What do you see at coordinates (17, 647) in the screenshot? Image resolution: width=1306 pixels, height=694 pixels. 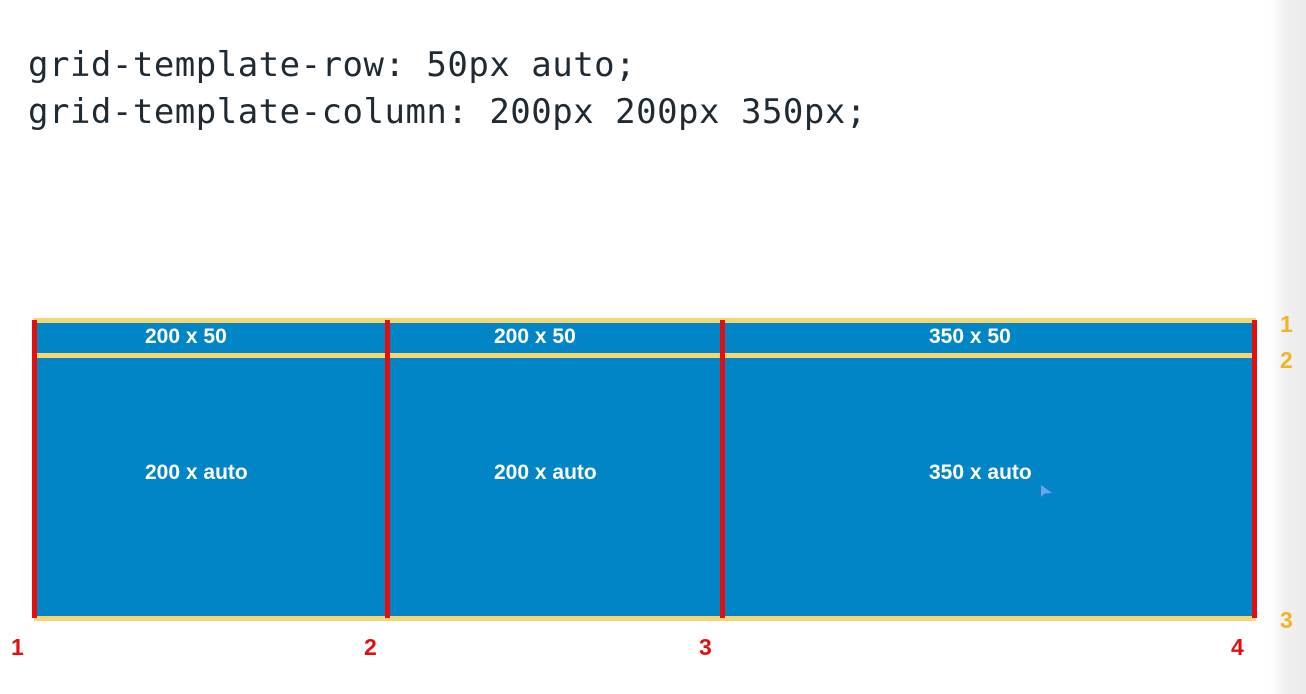 I see `column-line-number: 1` at bounding box center [17, 647].